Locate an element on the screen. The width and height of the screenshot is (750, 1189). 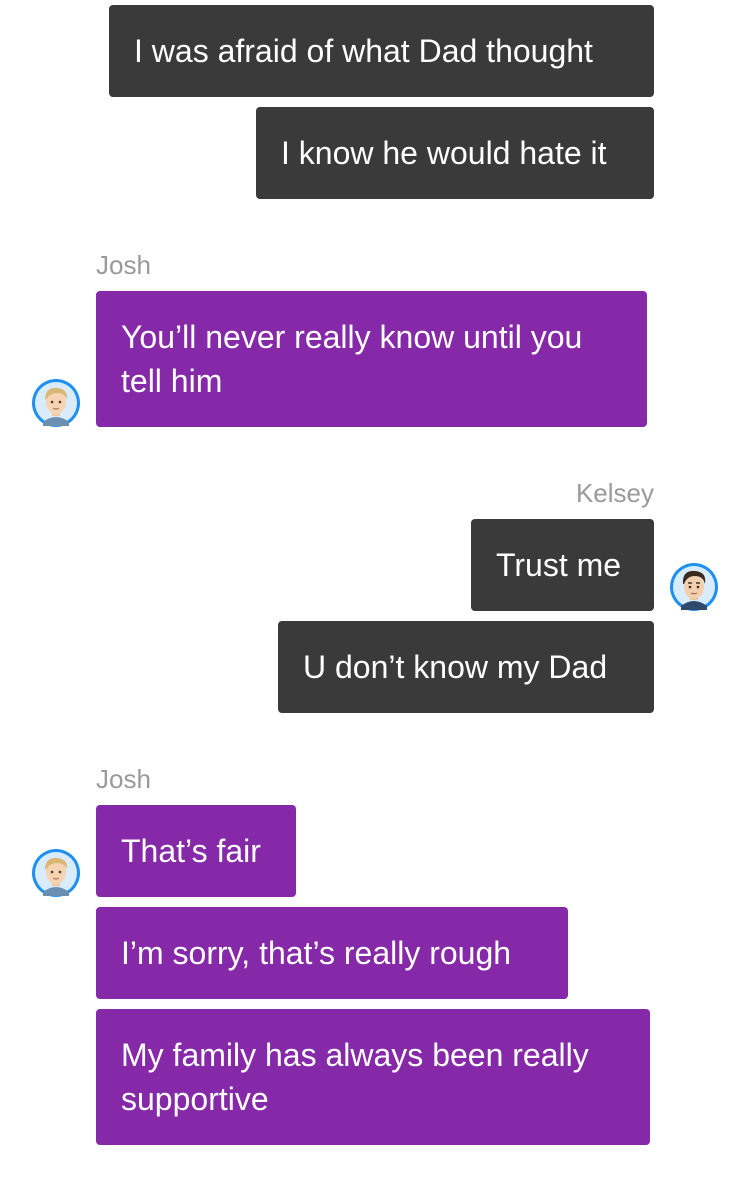
message-bubble: That’s fair is located at coordinates (196, 851).